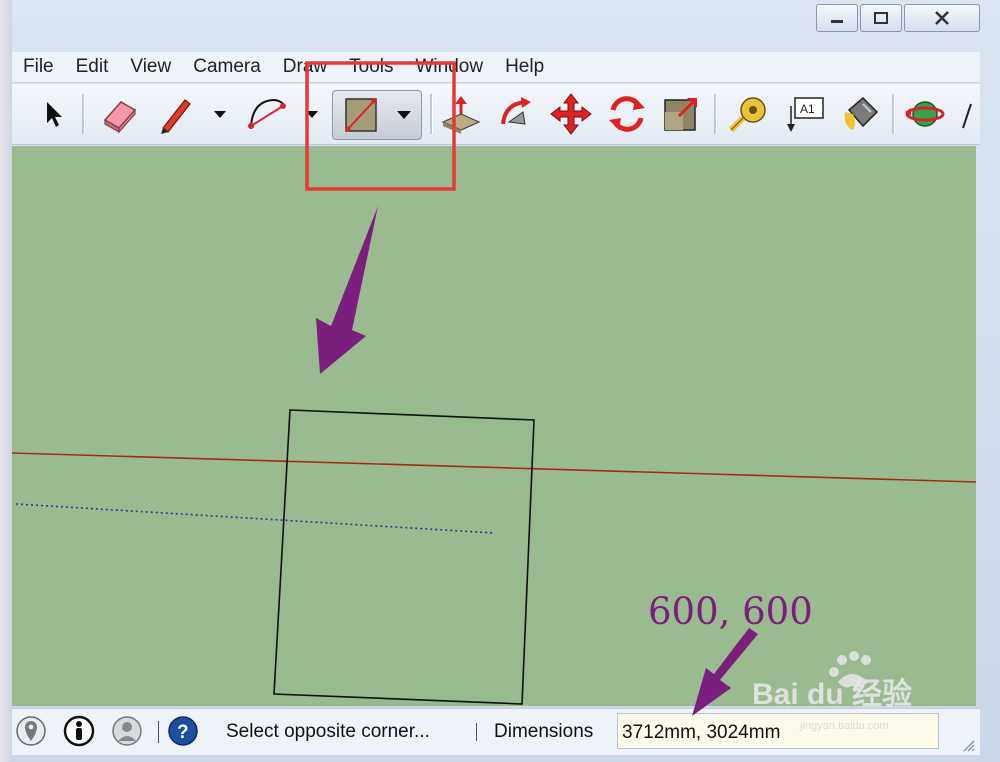  I want to click on arrow-cursor-icon, so click(54, 114).